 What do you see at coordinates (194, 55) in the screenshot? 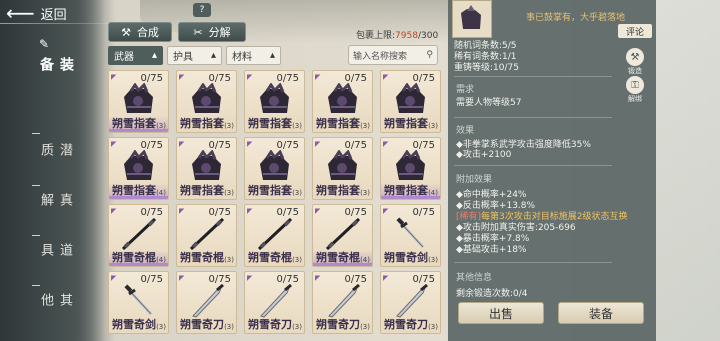
I see `filter-armor: 护具 ▴` at bounding box center [194, 55].